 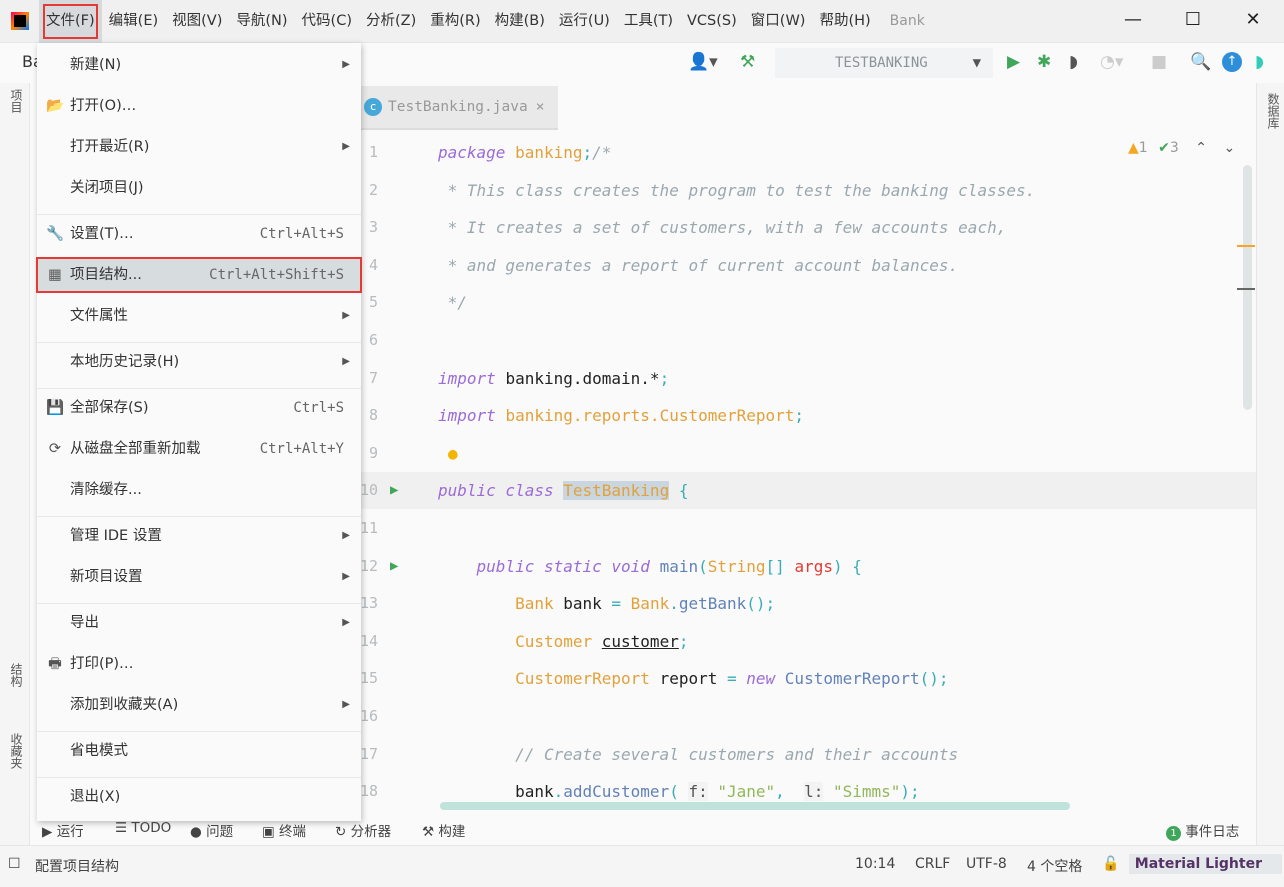 I want to click on file-menu-item: 本地历史记录(H) ▶, so click(x=199, y=362).